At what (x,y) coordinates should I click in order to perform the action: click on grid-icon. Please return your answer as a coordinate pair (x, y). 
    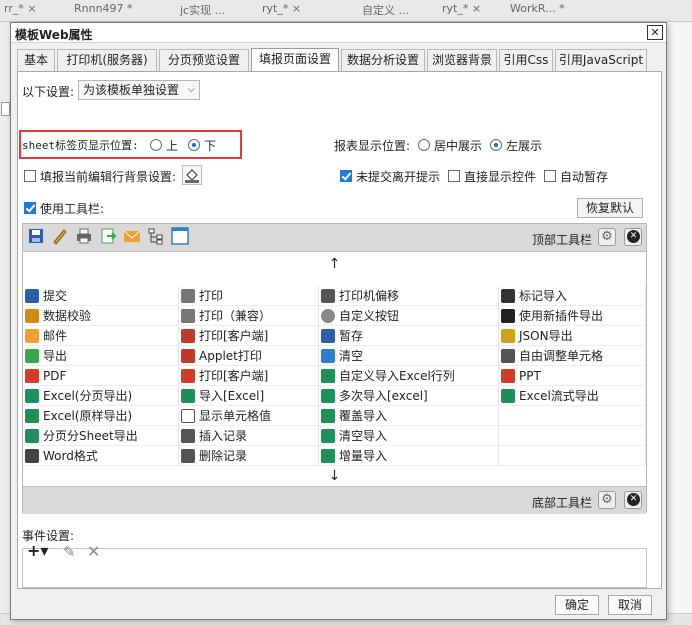
    Looking at the image, I should click on (508, 356).